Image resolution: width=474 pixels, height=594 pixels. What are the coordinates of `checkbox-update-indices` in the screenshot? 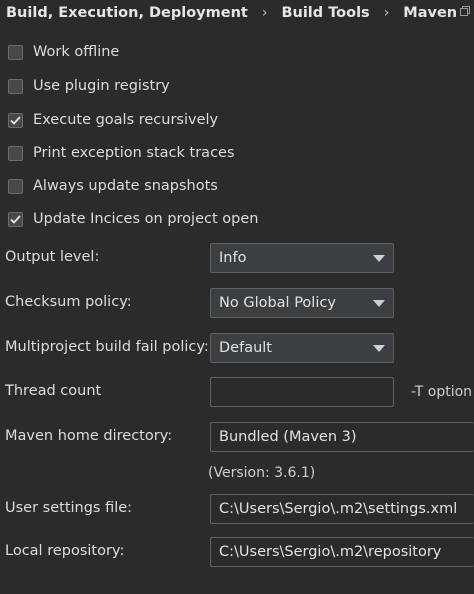 It's located at (15, 219).